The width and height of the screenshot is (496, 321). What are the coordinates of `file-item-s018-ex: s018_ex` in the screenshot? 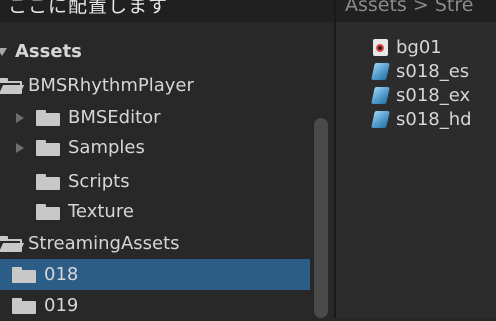 It's located at (421, 95).